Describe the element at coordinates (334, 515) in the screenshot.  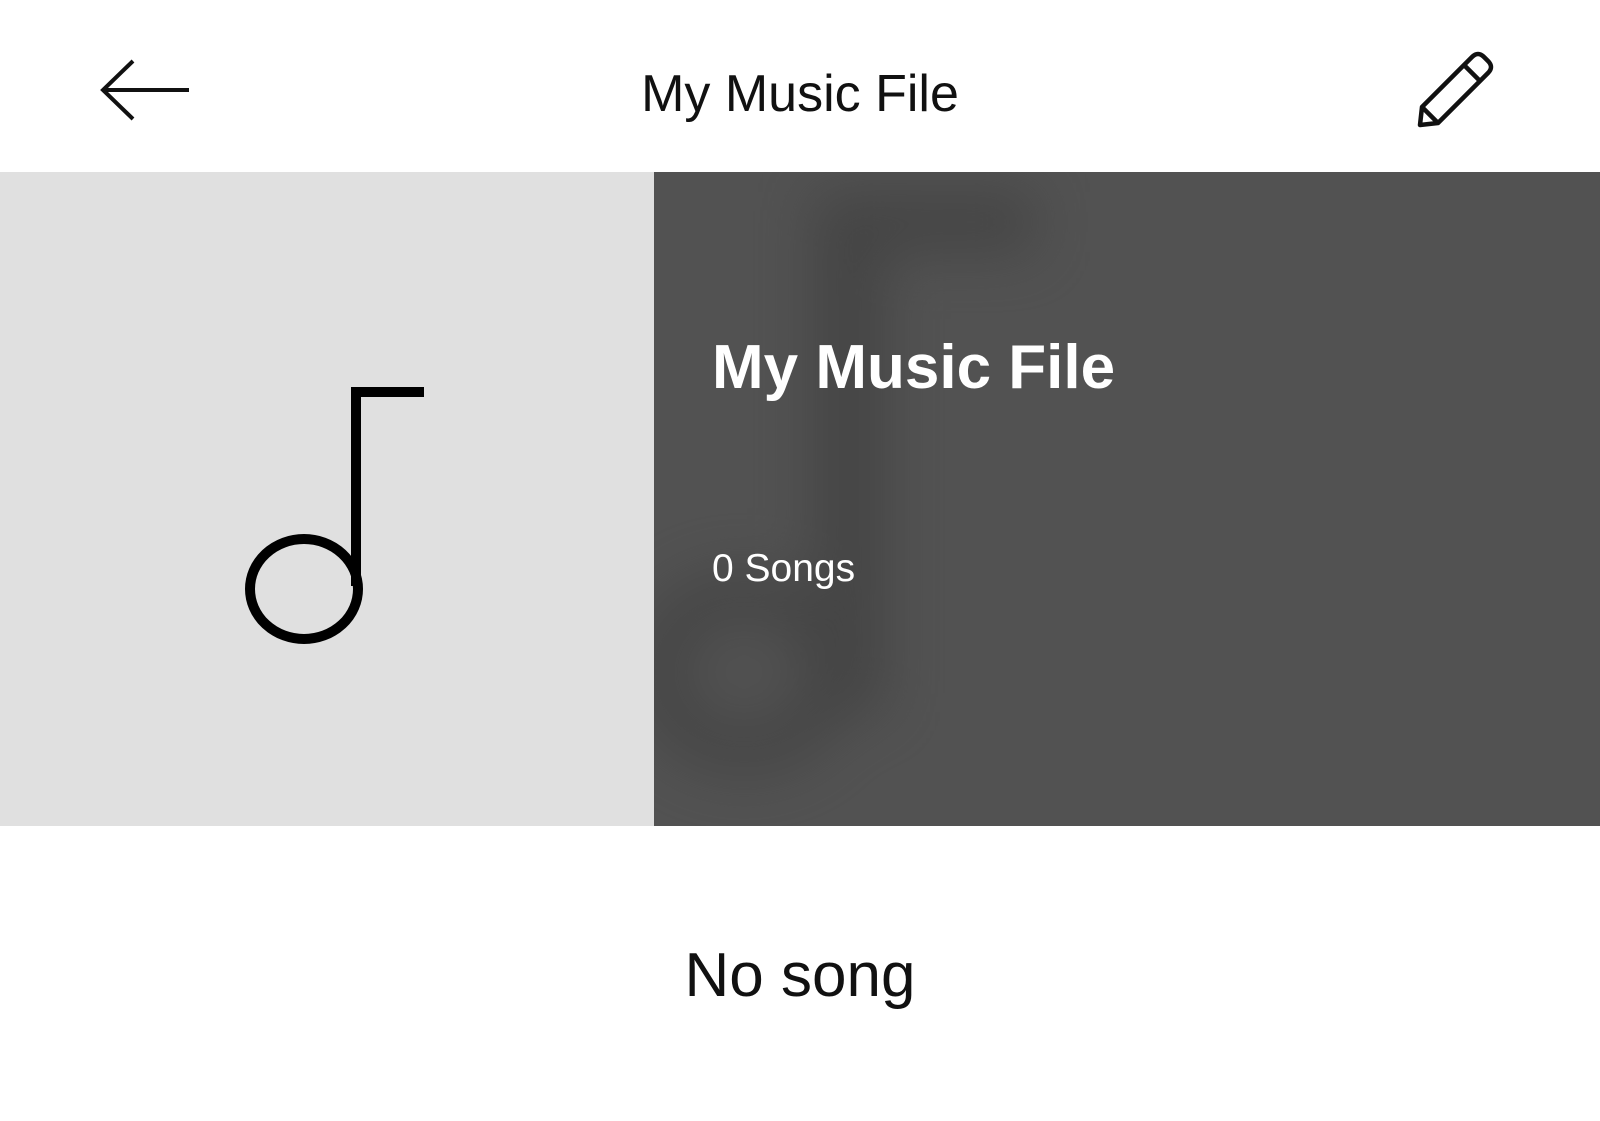
I see `music-note-icon` at that location.